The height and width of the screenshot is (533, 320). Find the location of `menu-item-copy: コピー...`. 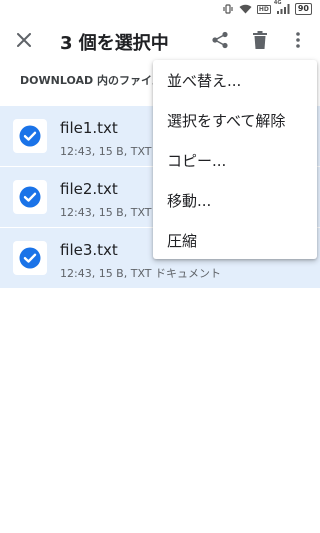

menu-item-copy: コピー... is located at coordinates (235, 160).